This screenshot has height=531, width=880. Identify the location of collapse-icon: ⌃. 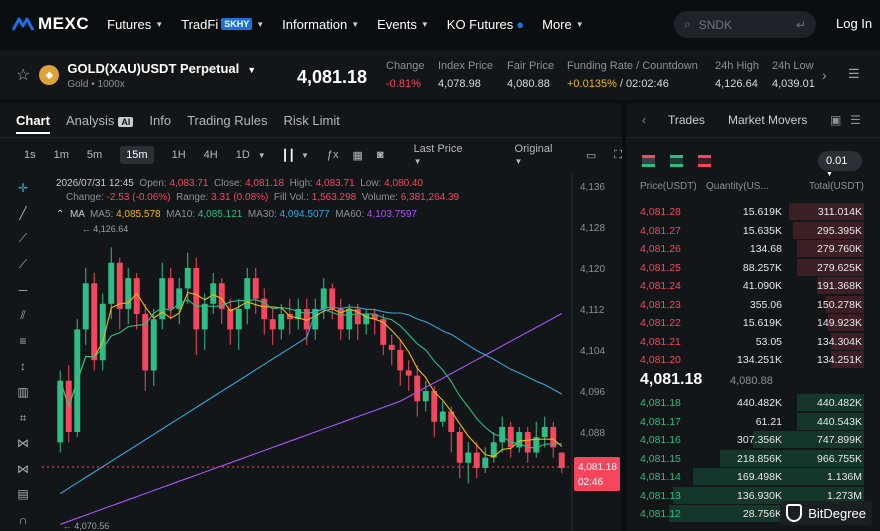
(60, 214).